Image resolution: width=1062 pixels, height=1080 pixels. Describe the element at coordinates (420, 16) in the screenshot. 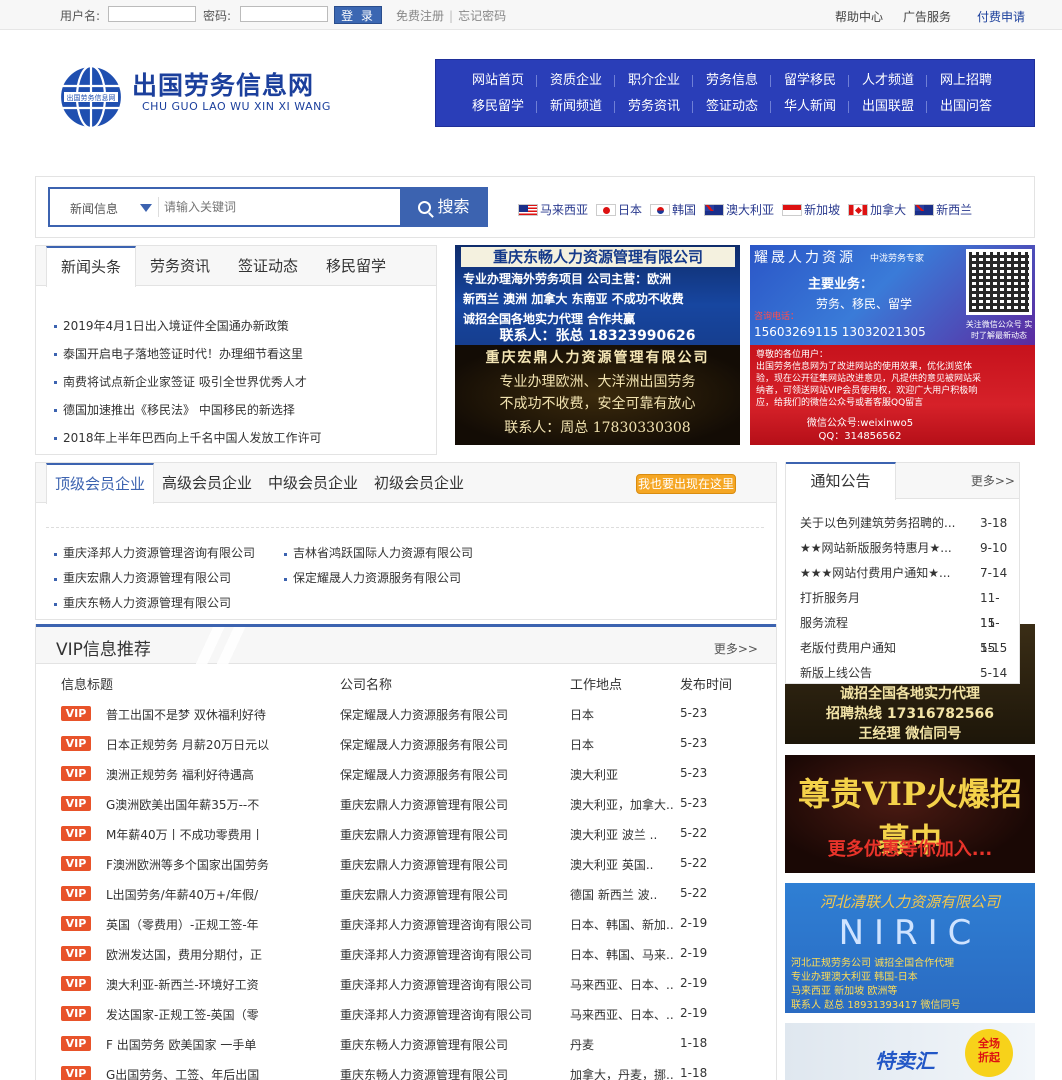

I see `register-link: 免费注册` at that location.